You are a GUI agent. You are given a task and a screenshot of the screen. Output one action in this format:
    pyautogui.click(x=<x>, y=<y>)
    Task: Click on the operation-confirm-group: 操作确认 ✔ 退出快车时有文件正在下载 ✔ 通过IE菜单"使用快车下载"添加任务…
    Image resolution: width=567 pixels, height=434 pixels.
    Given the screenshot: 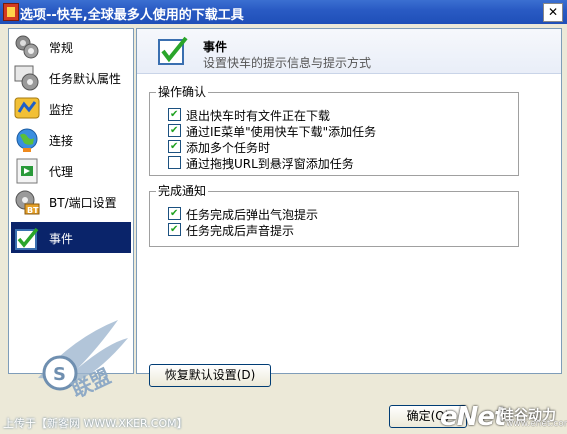 What is the action you would take?
    pyautogui.click(x=334, y=130)
    